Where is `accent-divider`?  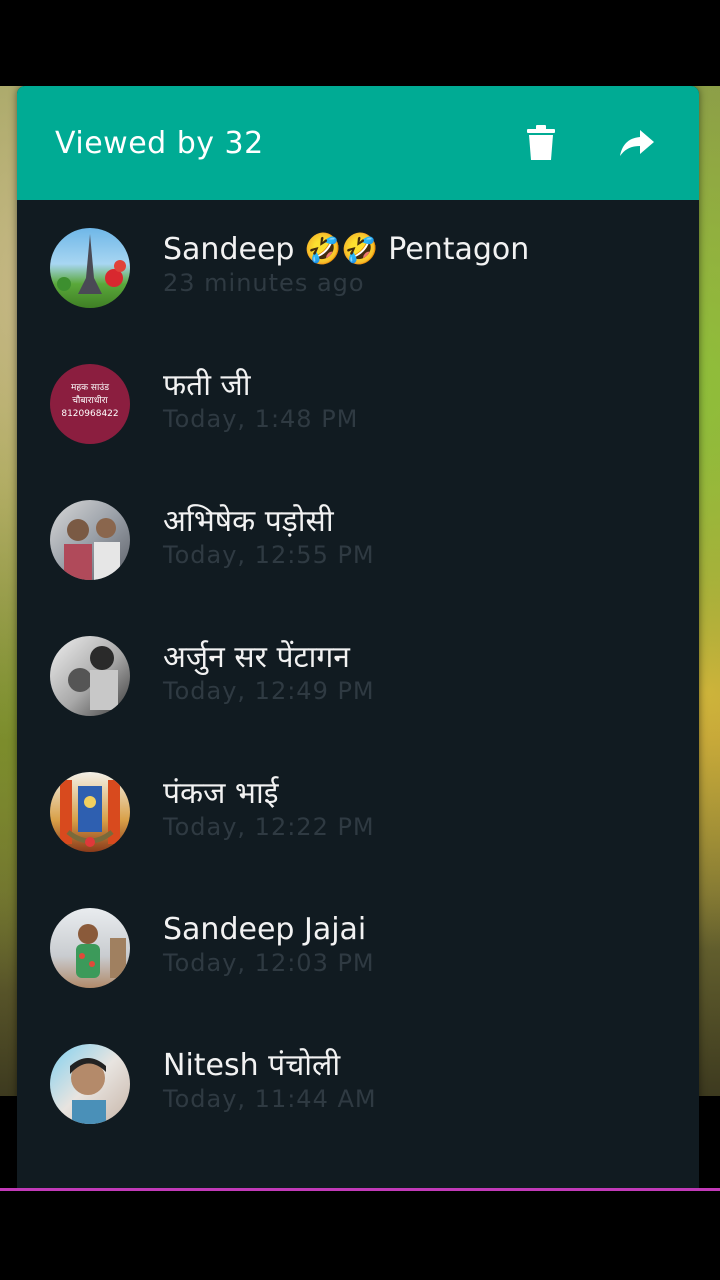
accent-divider is located at coordinates (360, 1189).